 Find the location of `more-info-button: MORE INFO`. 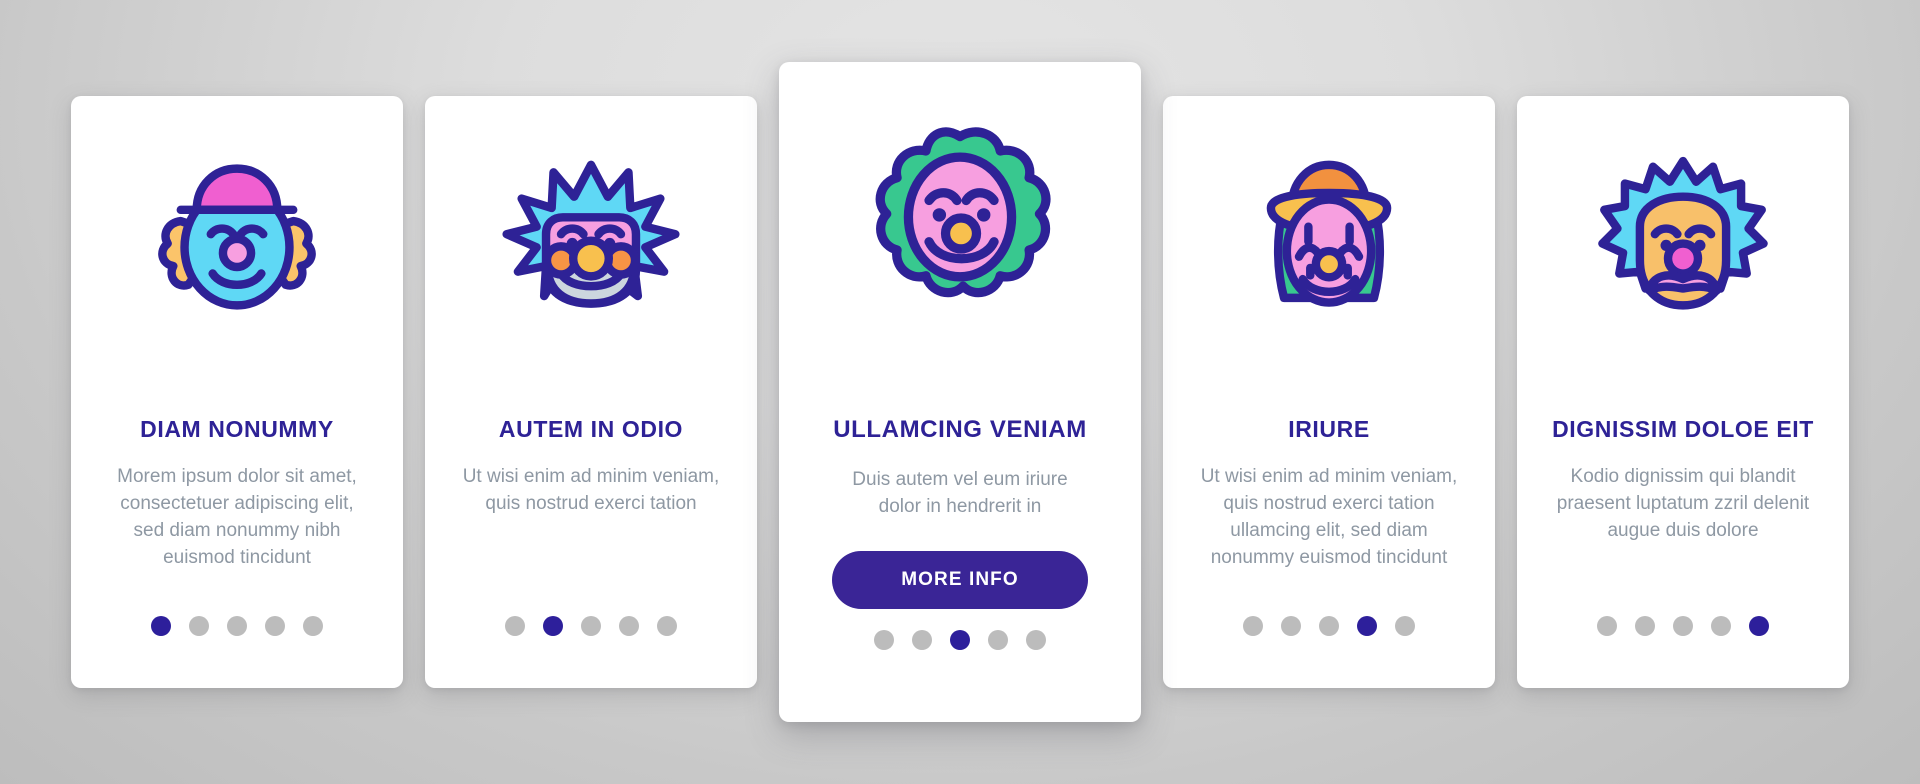

more-info-button: MORE INFO is located at coordinates (960, 579).